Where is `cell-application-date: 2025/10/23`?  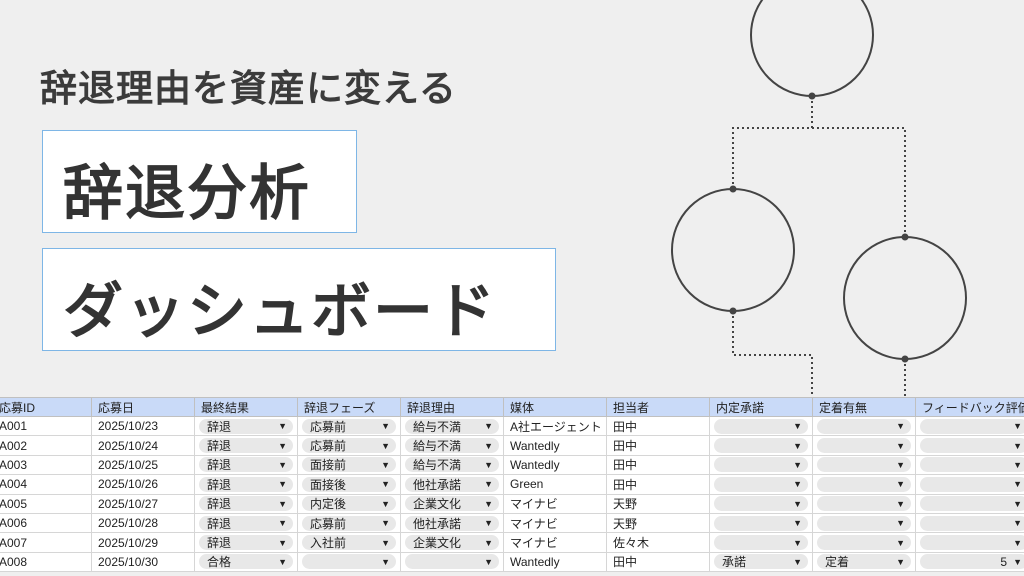
cell-application-date: 2025/10/23 is located at coordinates (143, 426).